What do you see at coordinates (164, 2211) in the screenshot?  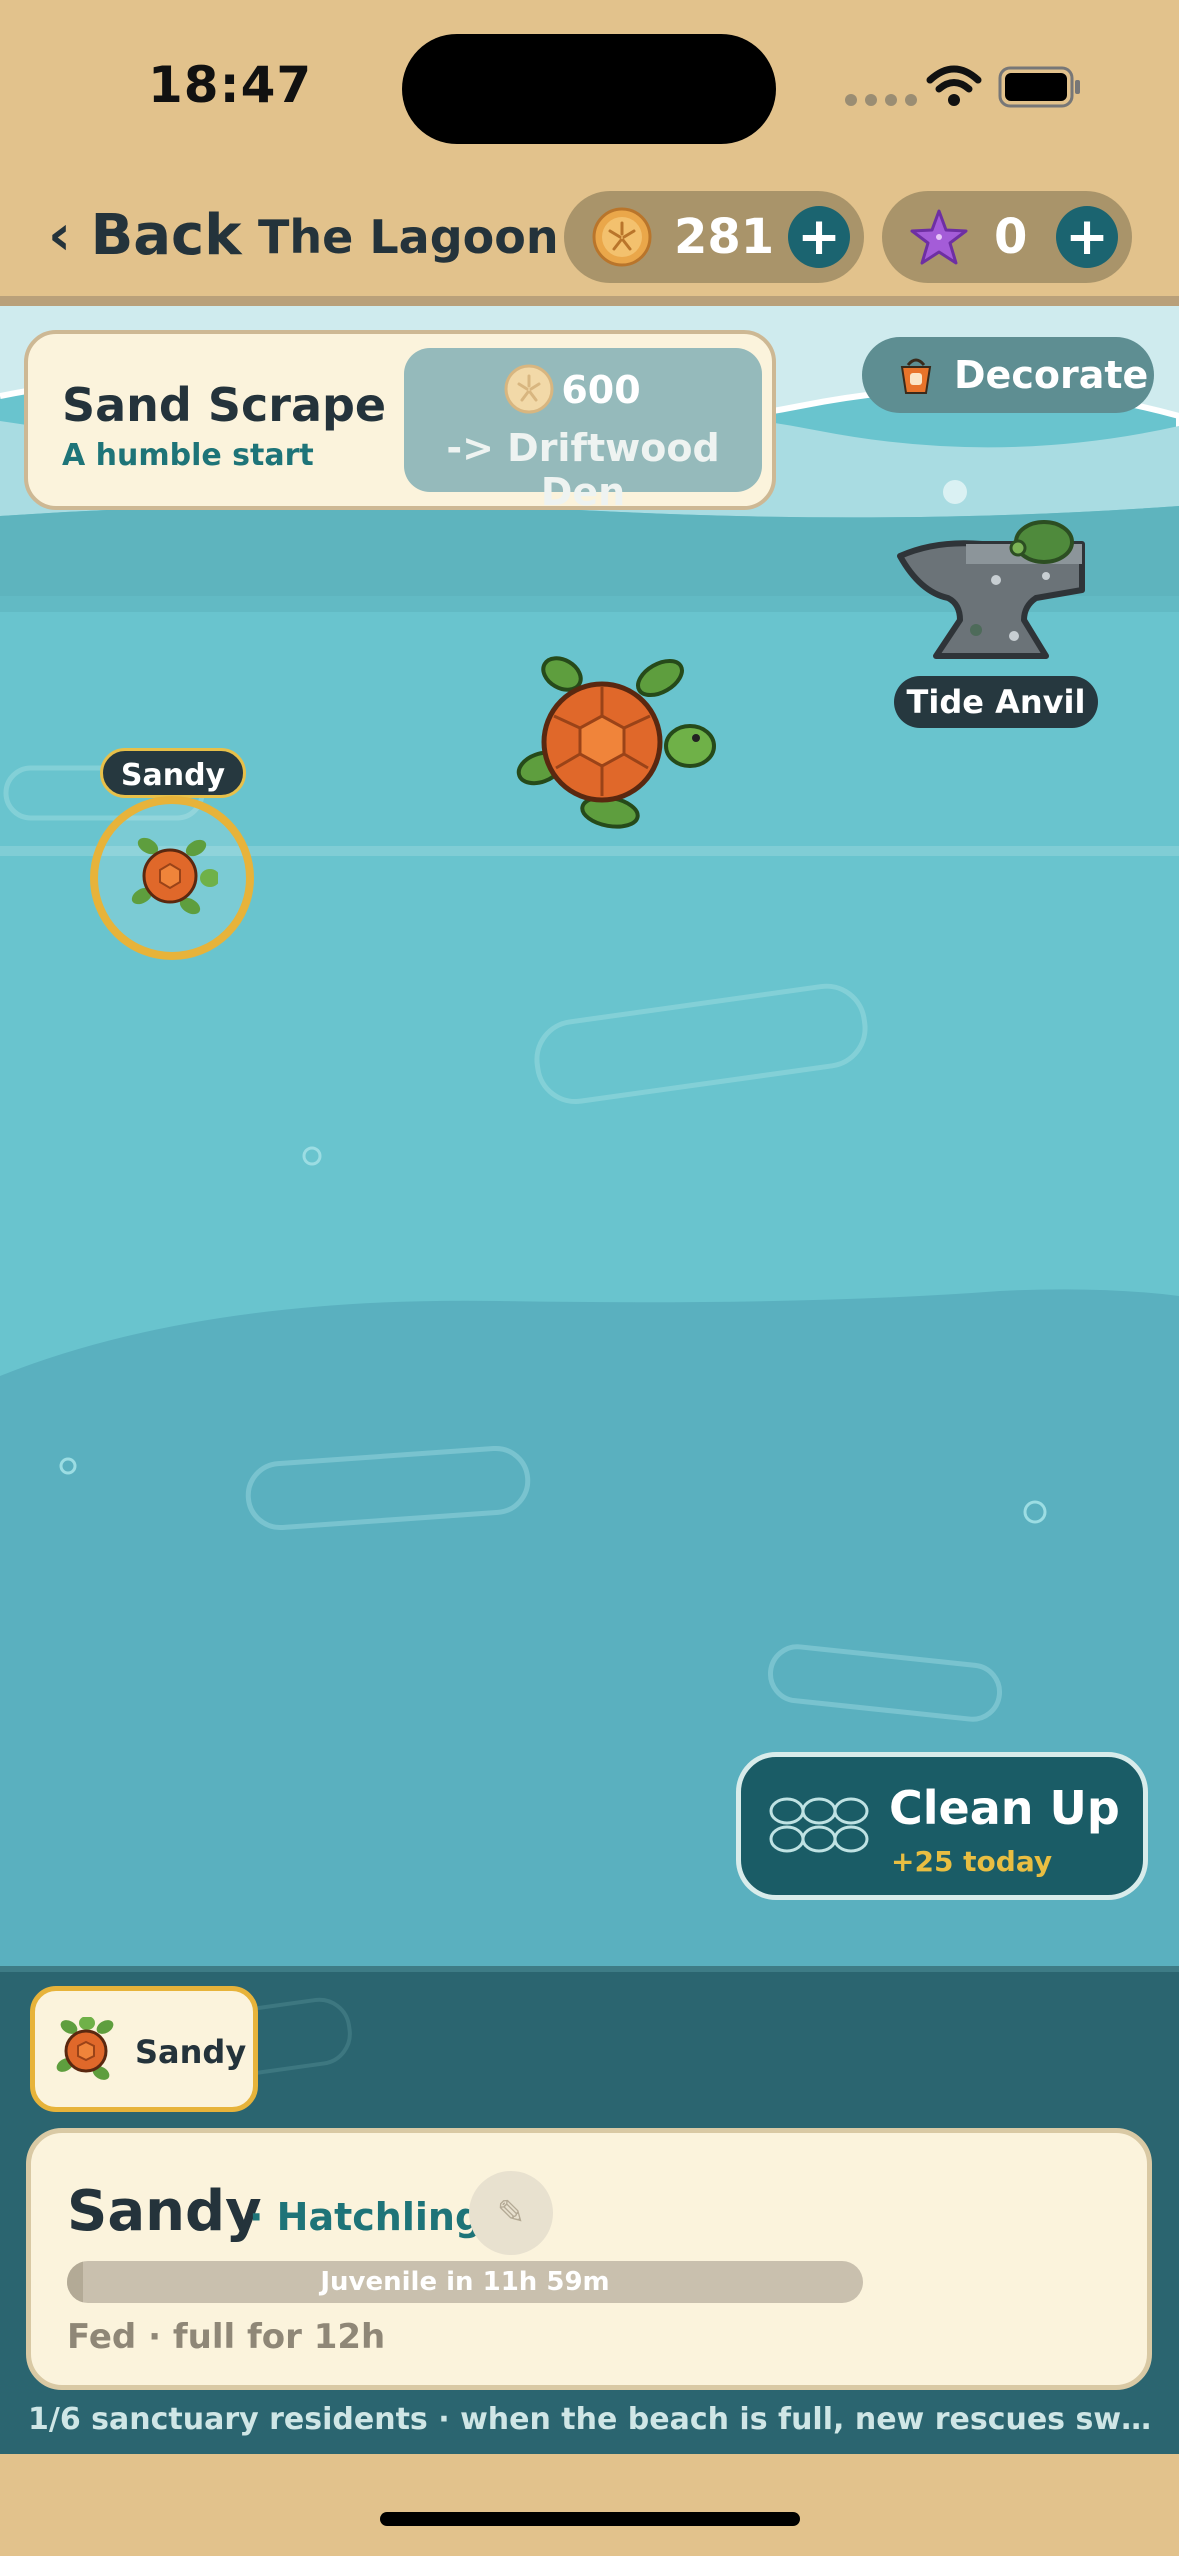 I see `turtle-name: Sandy` at bounding box center [164, 2211].